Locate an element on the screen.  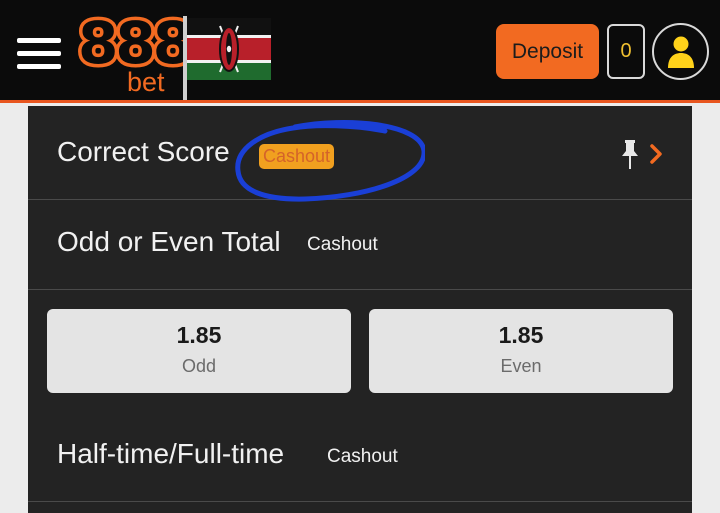
kenya-flag-icon is located at coordinates (229, 49).